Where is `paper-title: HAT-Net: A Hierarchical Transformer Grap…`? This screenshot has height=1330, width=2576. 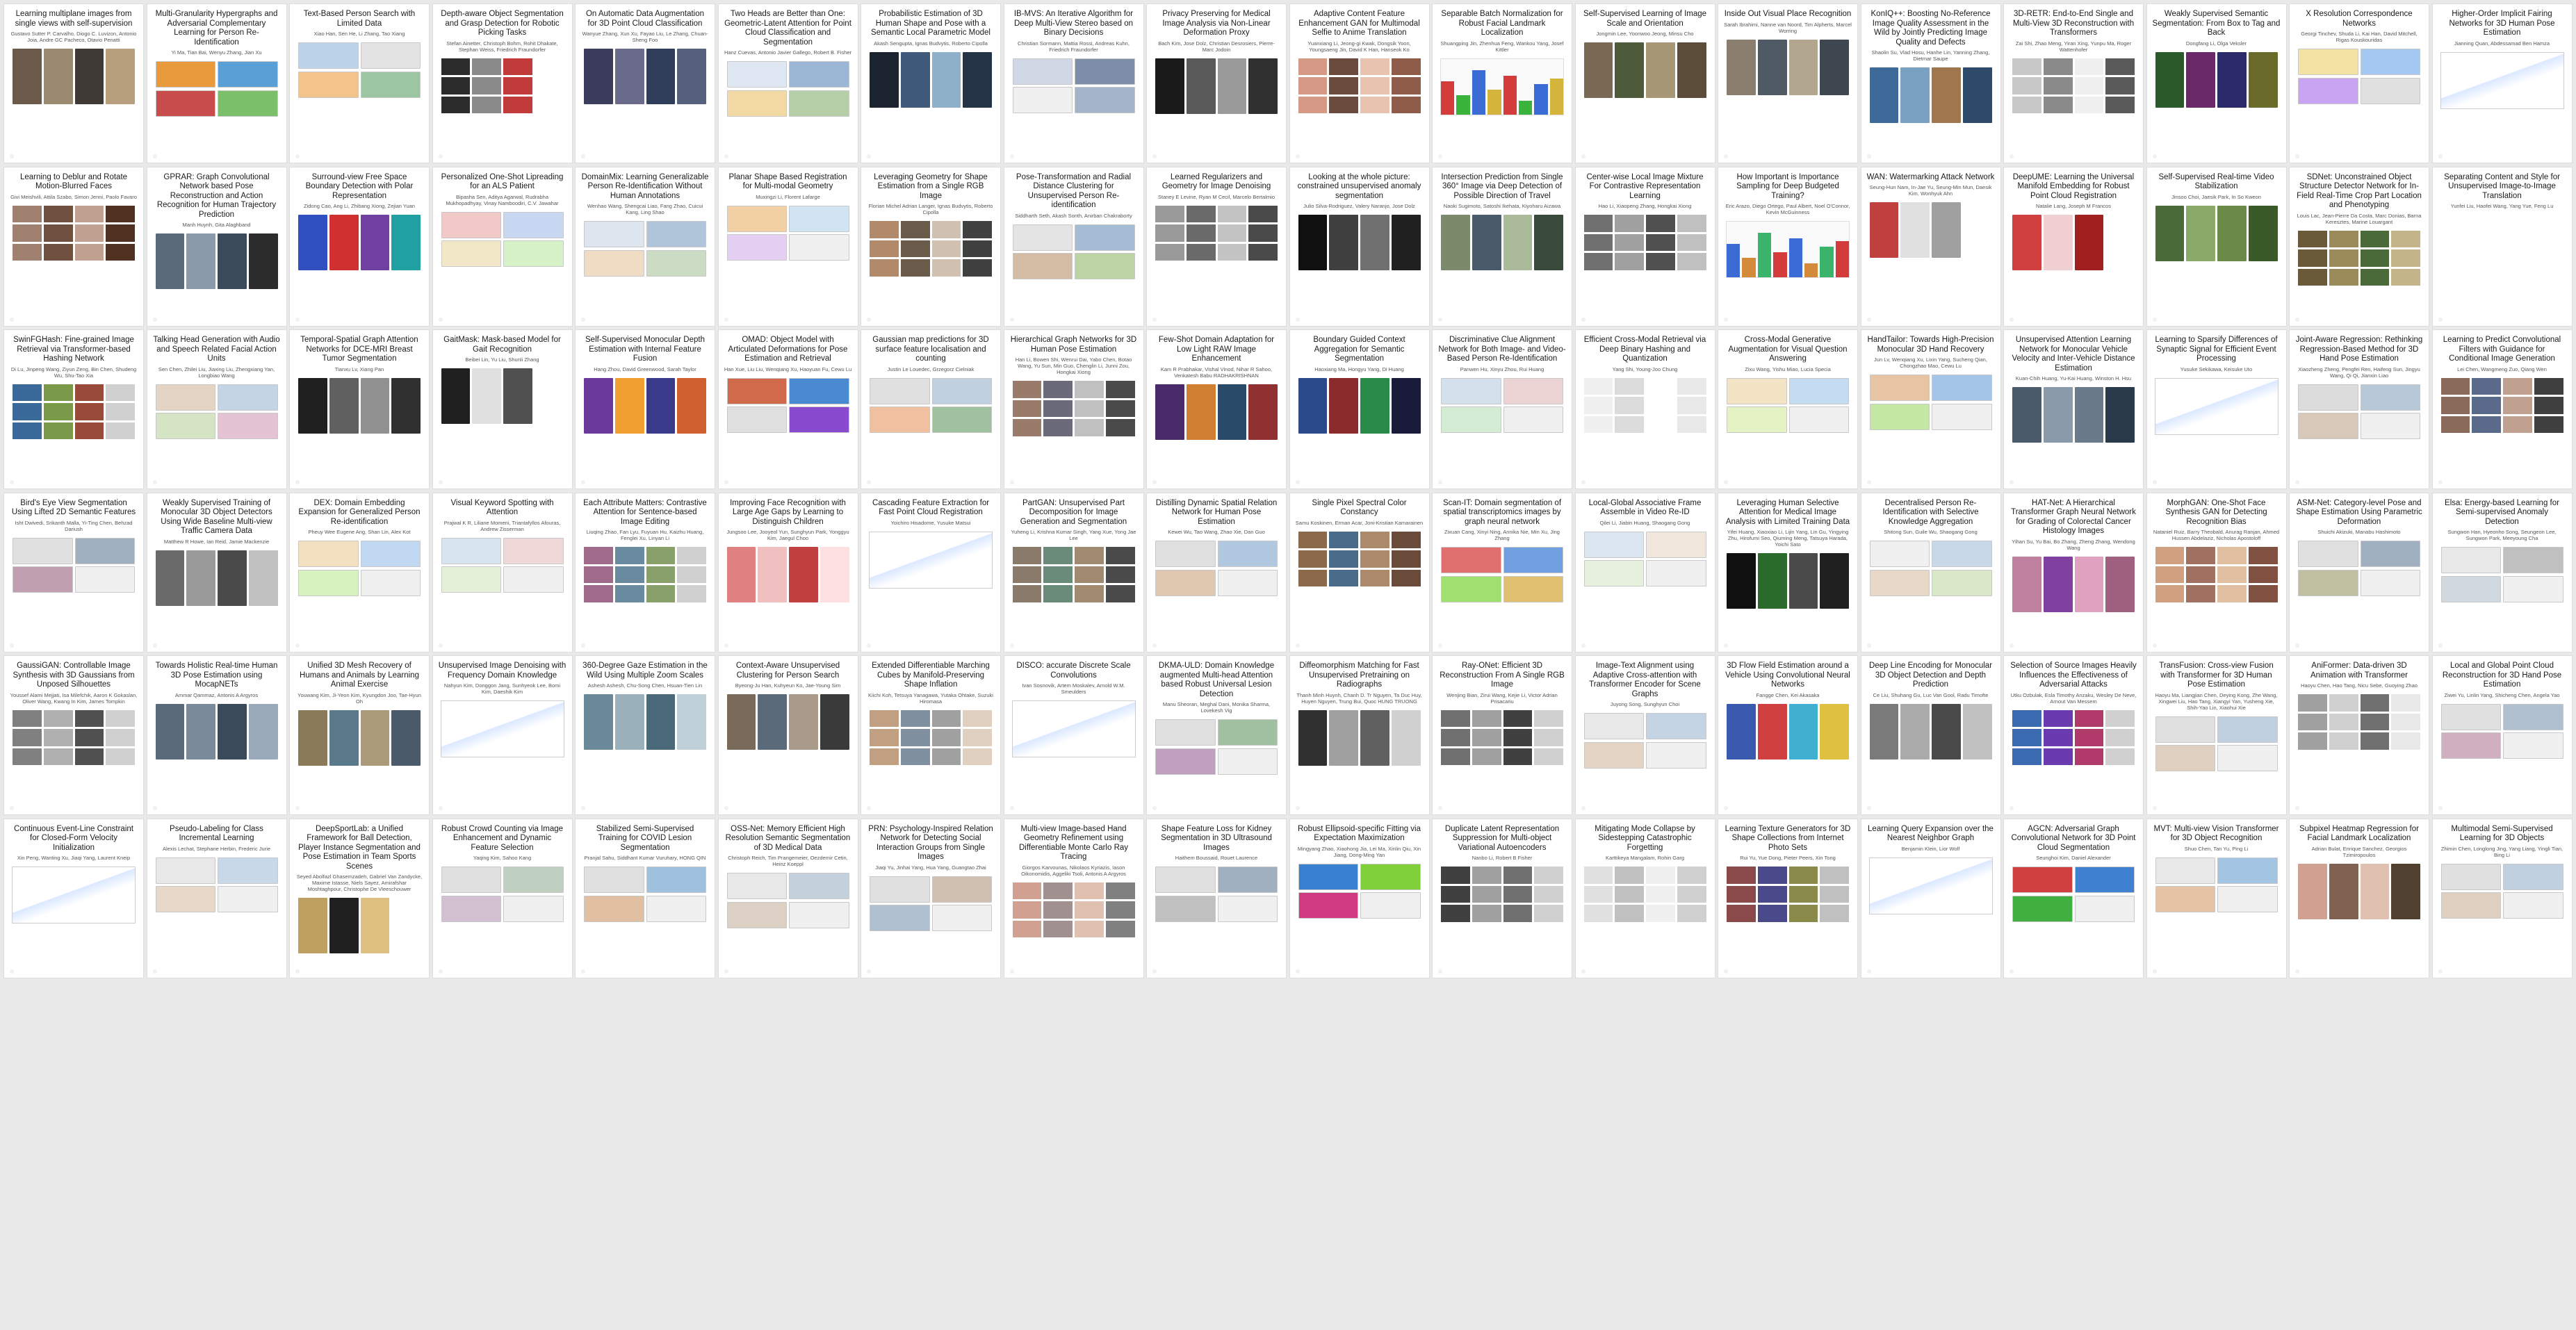
paper-title: HAT-Net: A Hierarchical Transformer Grap… is located at coordinates (2073, 517).